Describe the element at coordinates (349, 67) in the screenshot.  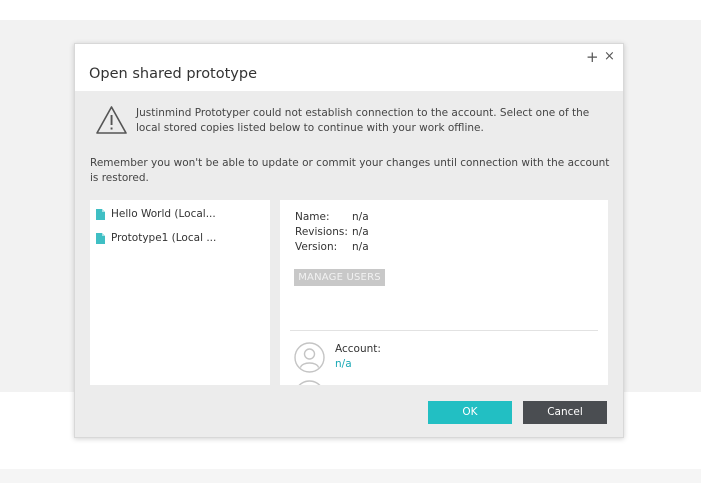
I see `dialog-titlebar: Open shared prototype + ×` at that location.